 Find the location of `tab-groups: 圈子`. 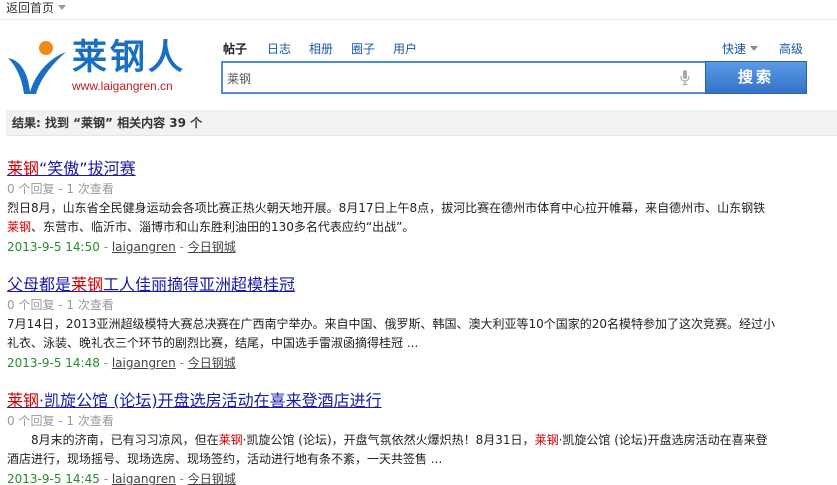

tab-groups: 圈子 is located at coordinates (363, 48).